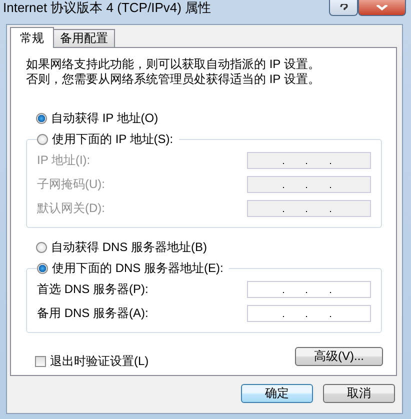 The height and width of the screenshot is (419, 411). I want to click on field-label: 首选 DNS 服务器(P):, so click(92, 289).